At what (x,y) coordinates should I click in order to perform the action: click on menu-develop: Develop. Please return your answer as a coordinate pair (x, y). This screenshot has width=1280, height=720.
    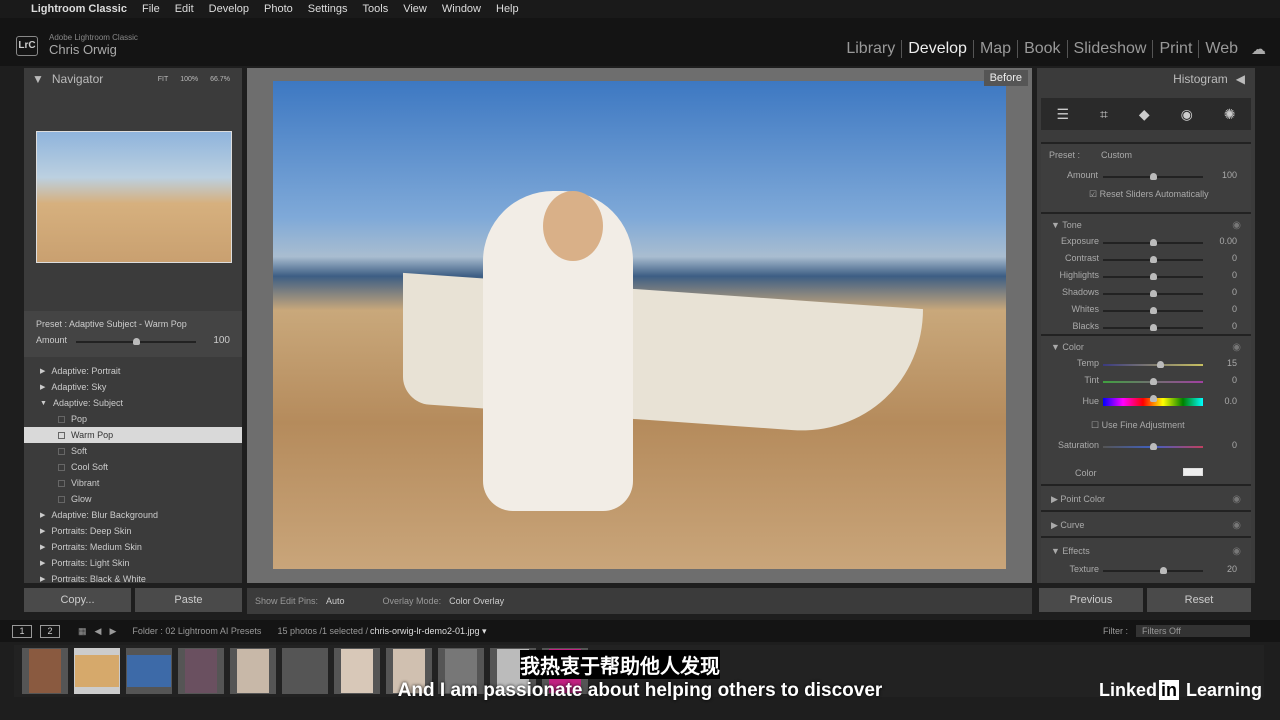
    Looking at the image, I should click on (229, 9).